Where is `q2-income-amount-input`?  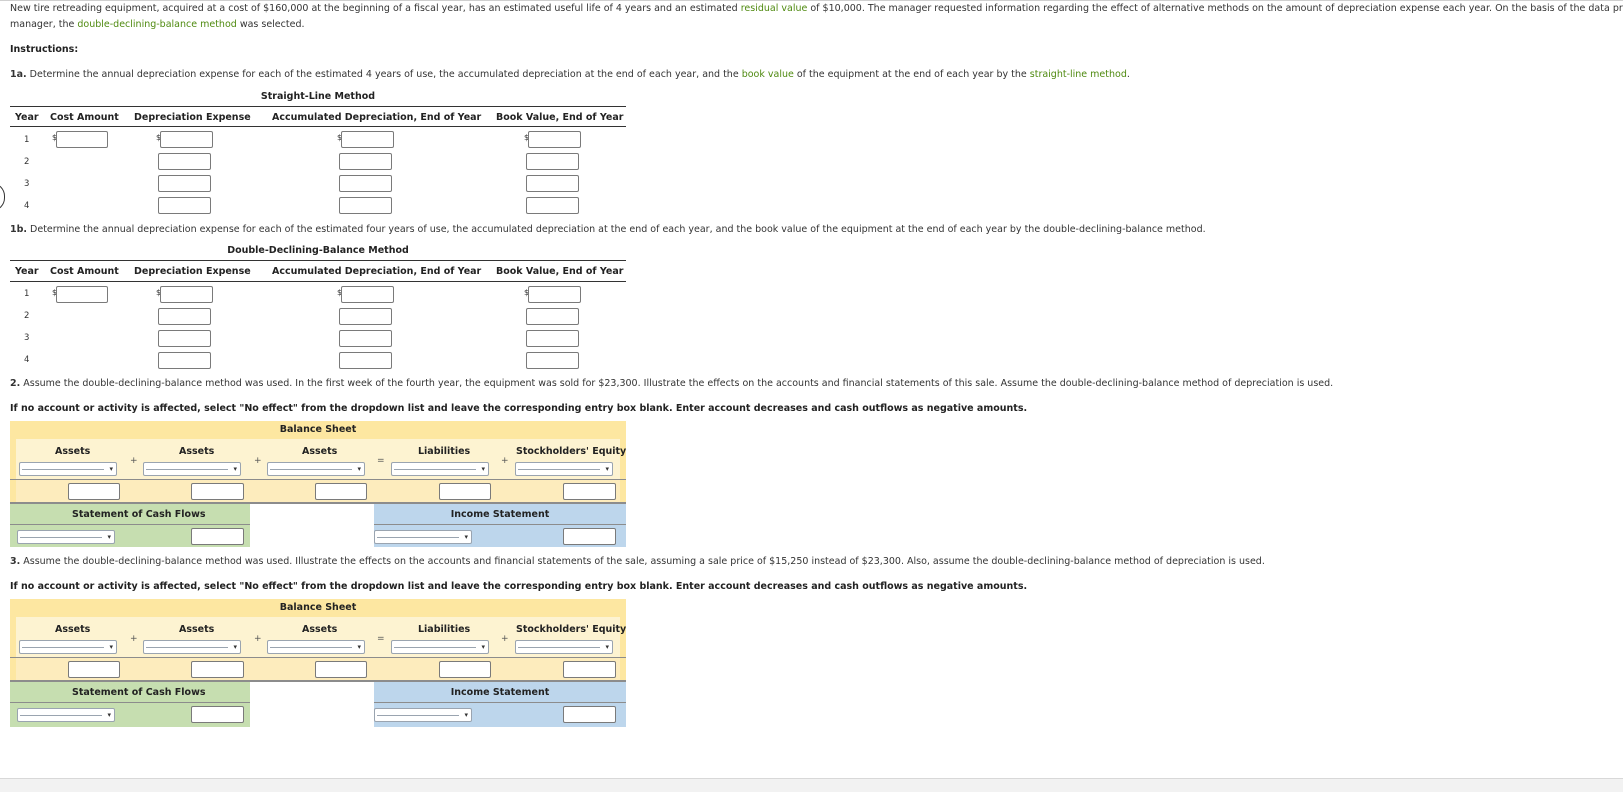 q2-income-amount-input is located at coordinates (589, 536).